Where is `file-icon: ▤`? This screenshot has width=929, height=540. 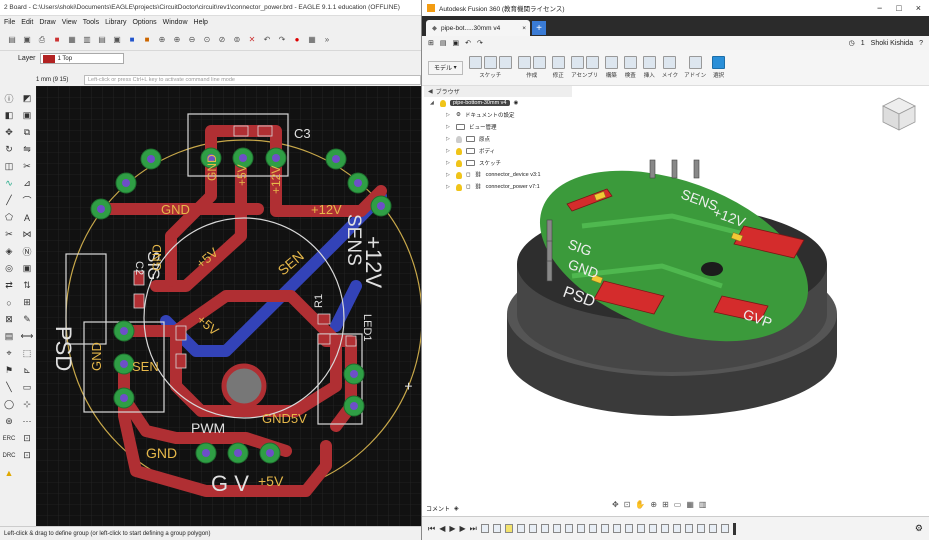
file-icon: ▤ is located at coordinates (443, 43).